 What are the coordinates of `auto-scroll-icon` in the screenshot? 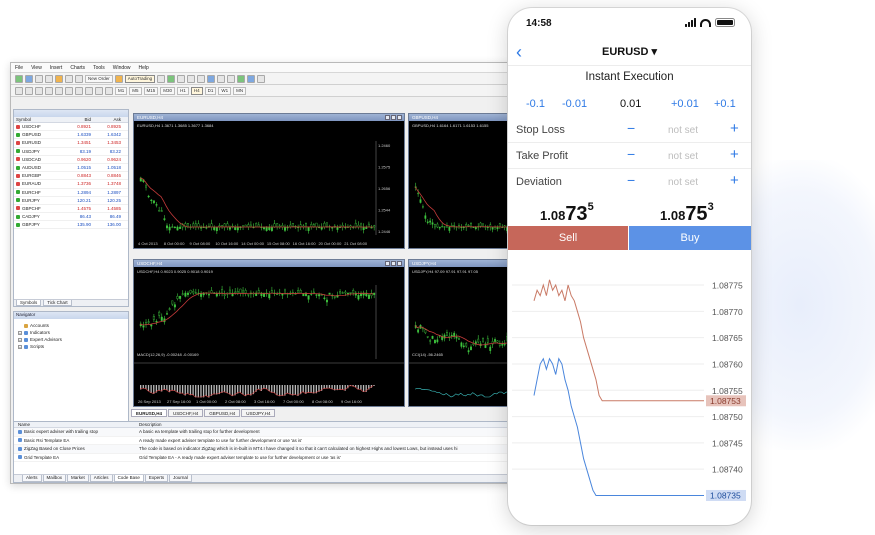 It's located at (221, 78).